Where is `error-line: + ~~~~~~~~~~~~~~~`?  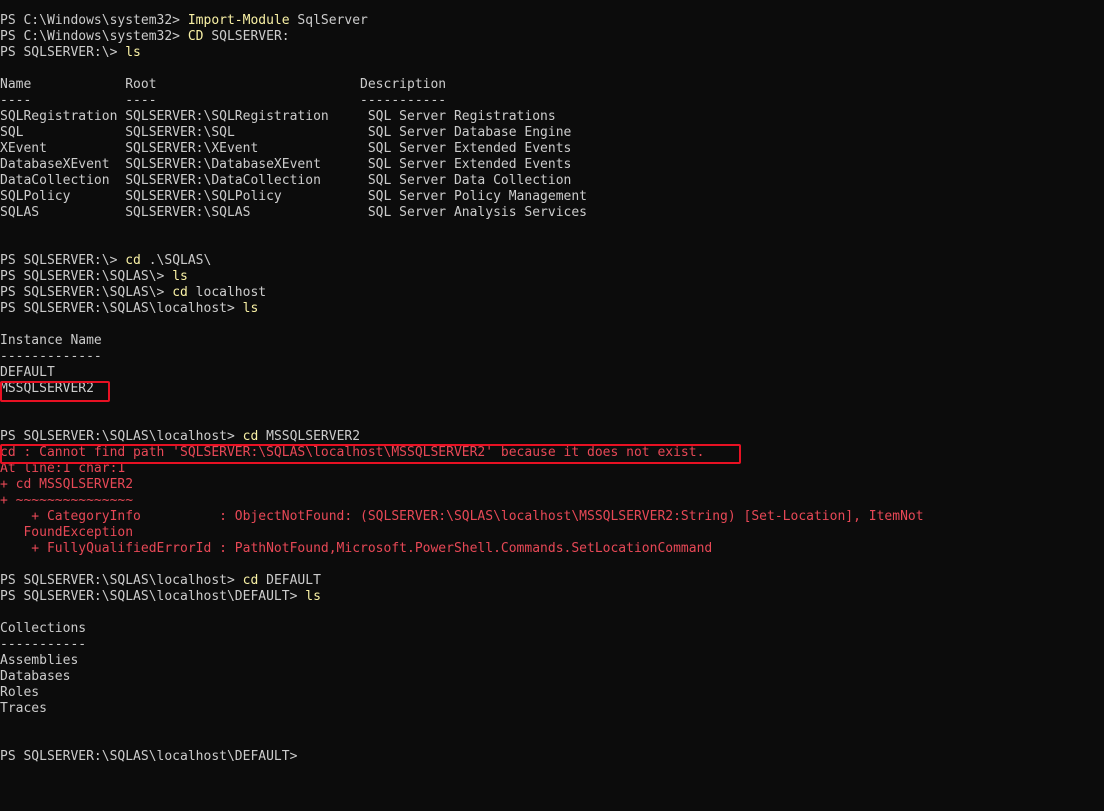
error-line: + ~~~~~~~~~~~~~~~ is located at coordinates (67, 500).